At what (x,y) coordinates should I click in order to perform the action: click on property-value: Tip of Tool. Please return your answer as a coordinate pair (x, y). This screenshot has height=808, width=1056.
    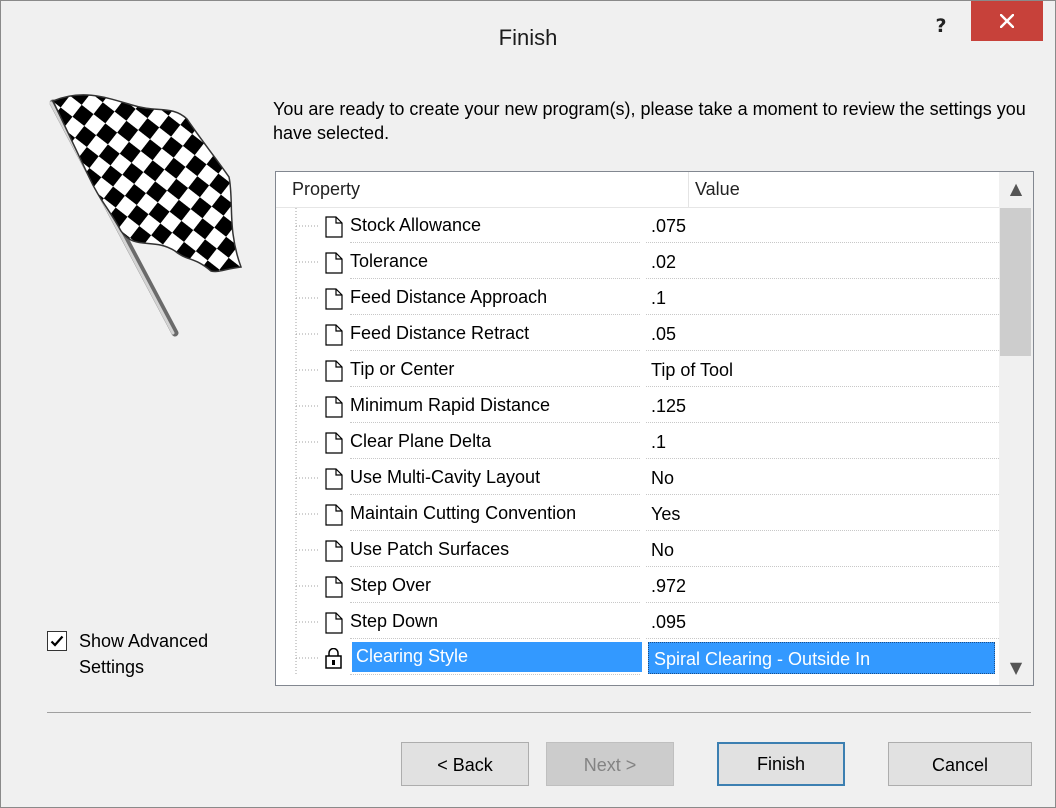
    Looking at the image, I should click on (824, 369).